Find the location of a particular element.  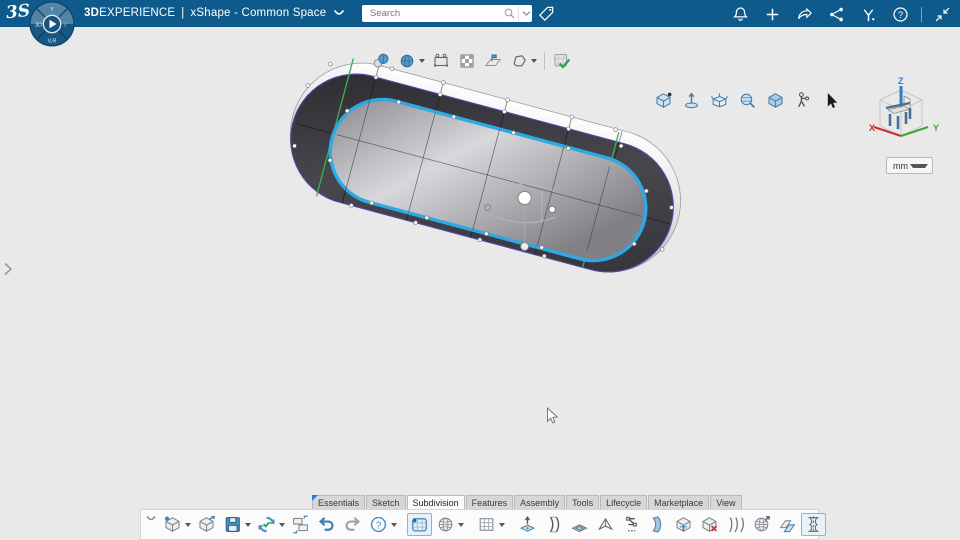

construction-grid-button is located at coordinates (490, 524).